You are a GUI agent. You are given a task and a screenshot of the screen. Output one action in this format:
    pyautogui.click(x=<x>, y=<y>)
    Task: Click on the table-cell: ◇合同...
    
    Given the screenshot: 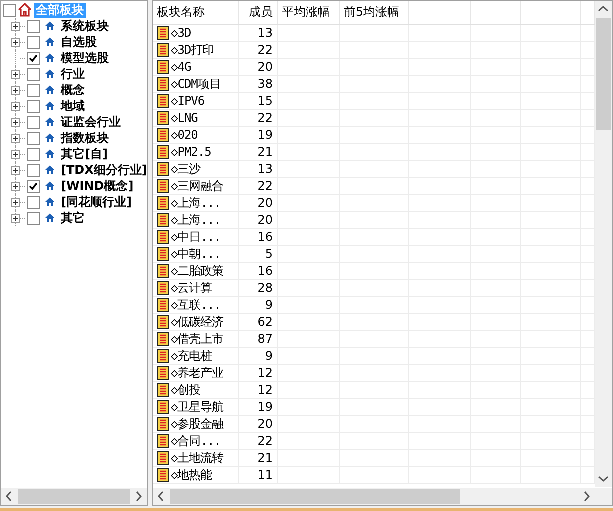 What is the action you would take?
    pyautogui.click(x=196, y=441)
    